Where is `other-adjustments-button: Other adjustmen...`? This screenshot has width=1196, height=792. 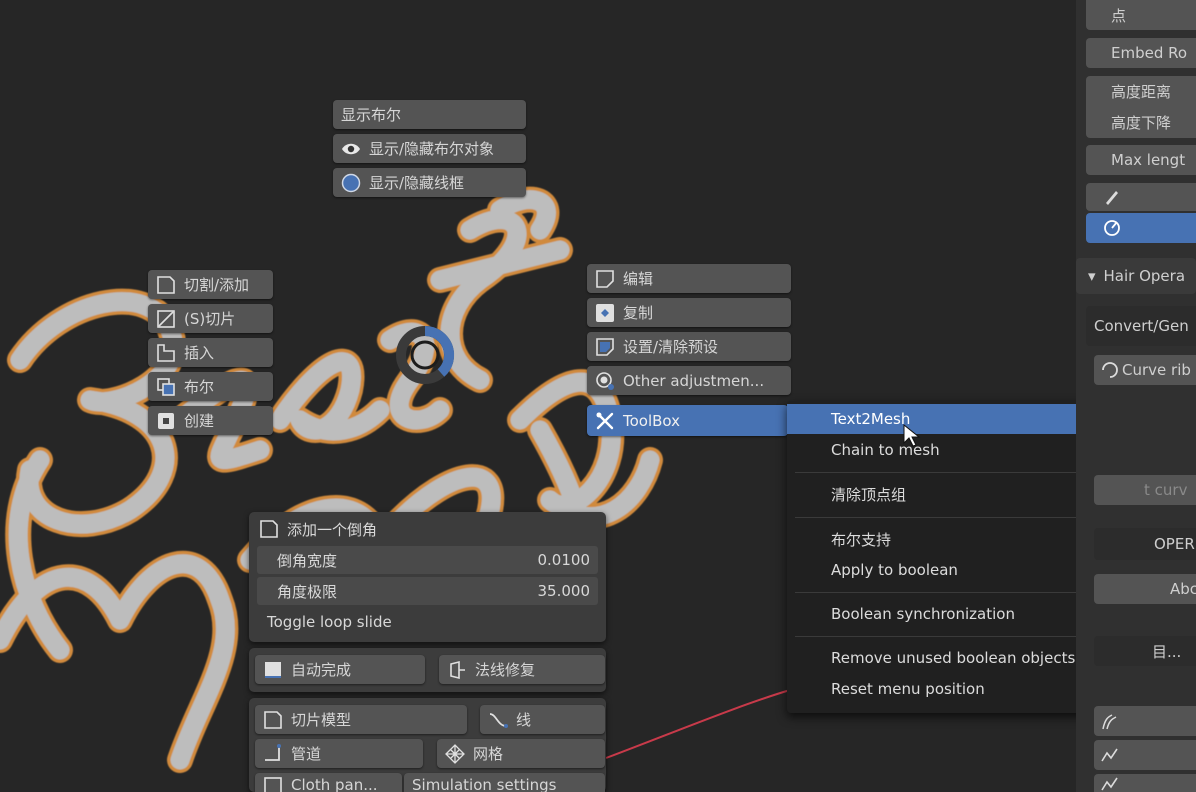 other-adjustments-button: Other adjustmen... is located at coordinates (689, 380).